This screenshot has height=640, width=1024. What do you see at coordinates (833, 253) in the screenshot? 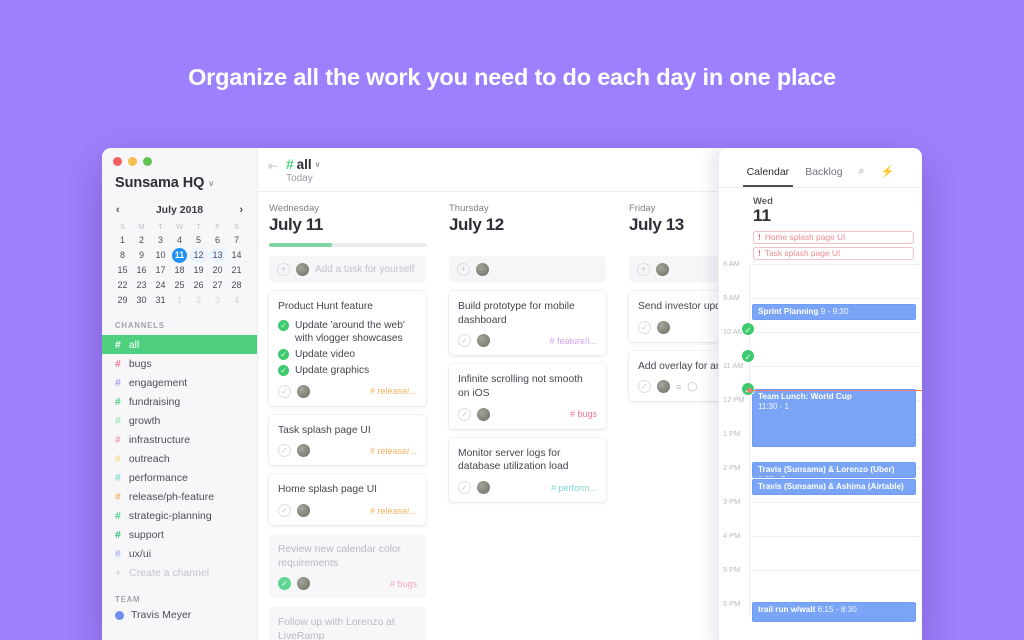
I see `all-day-event: ! Task splash page UI` at bounding box center [833, 253].